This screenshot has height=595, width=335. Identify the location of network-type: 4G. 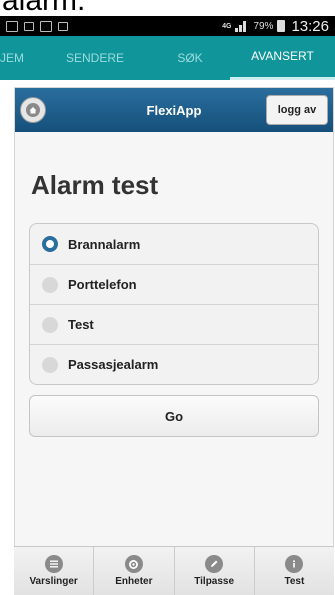
(227, 26).